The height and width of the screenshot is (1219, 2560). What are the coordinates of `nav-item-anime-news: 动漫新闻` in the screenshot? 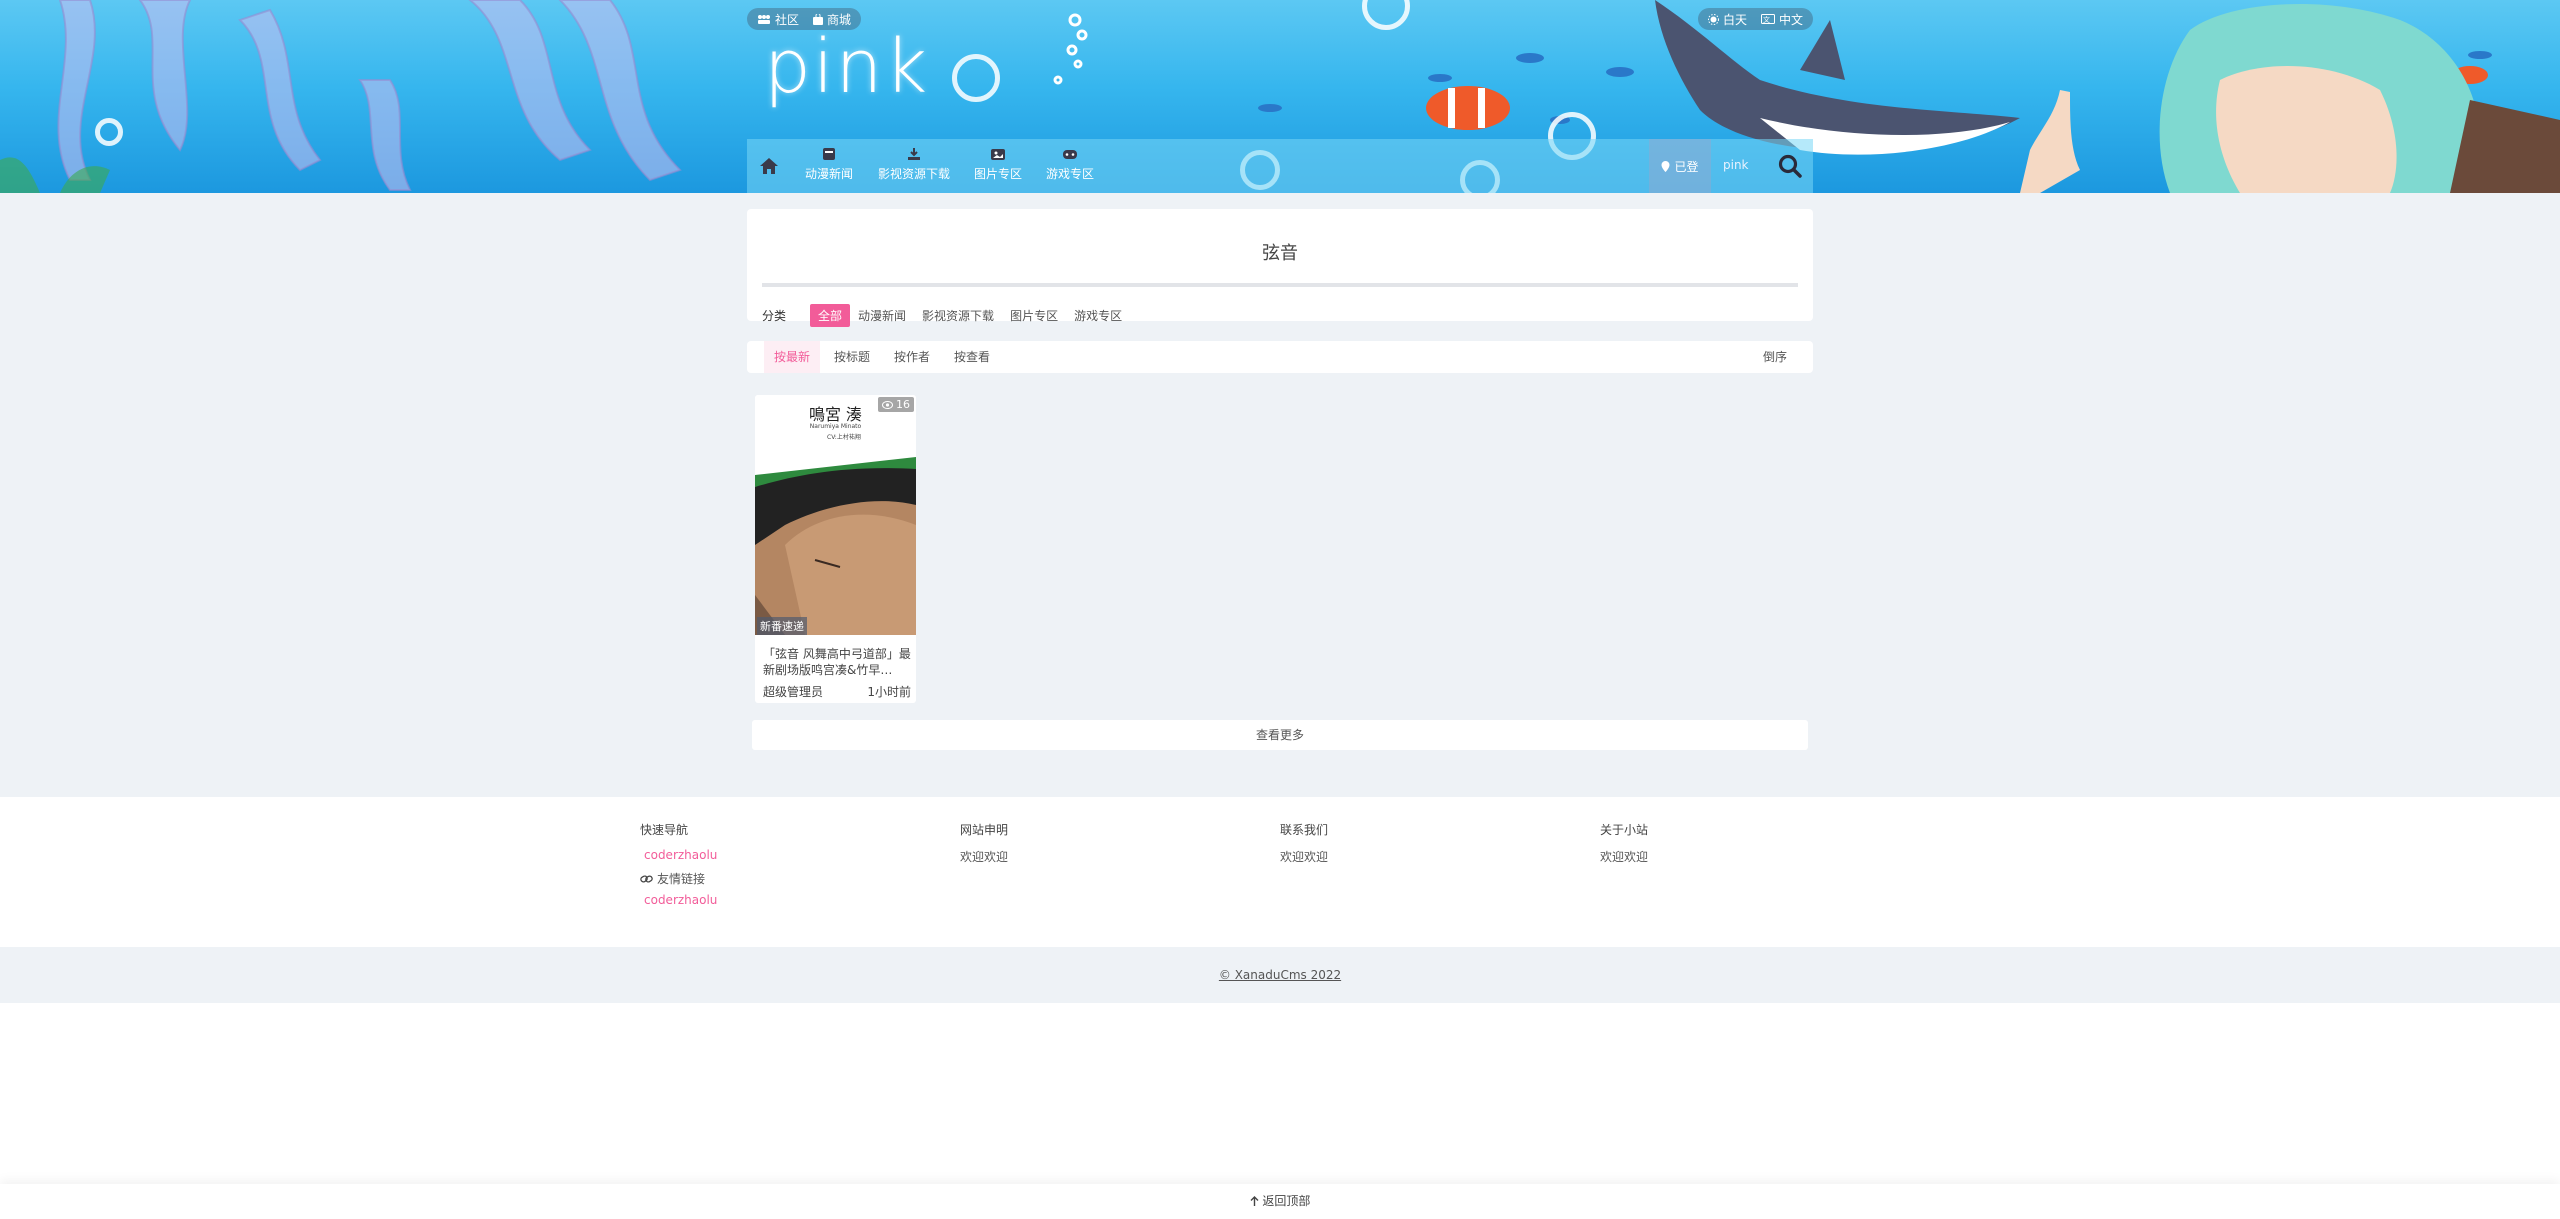 It's located at (829, 164).